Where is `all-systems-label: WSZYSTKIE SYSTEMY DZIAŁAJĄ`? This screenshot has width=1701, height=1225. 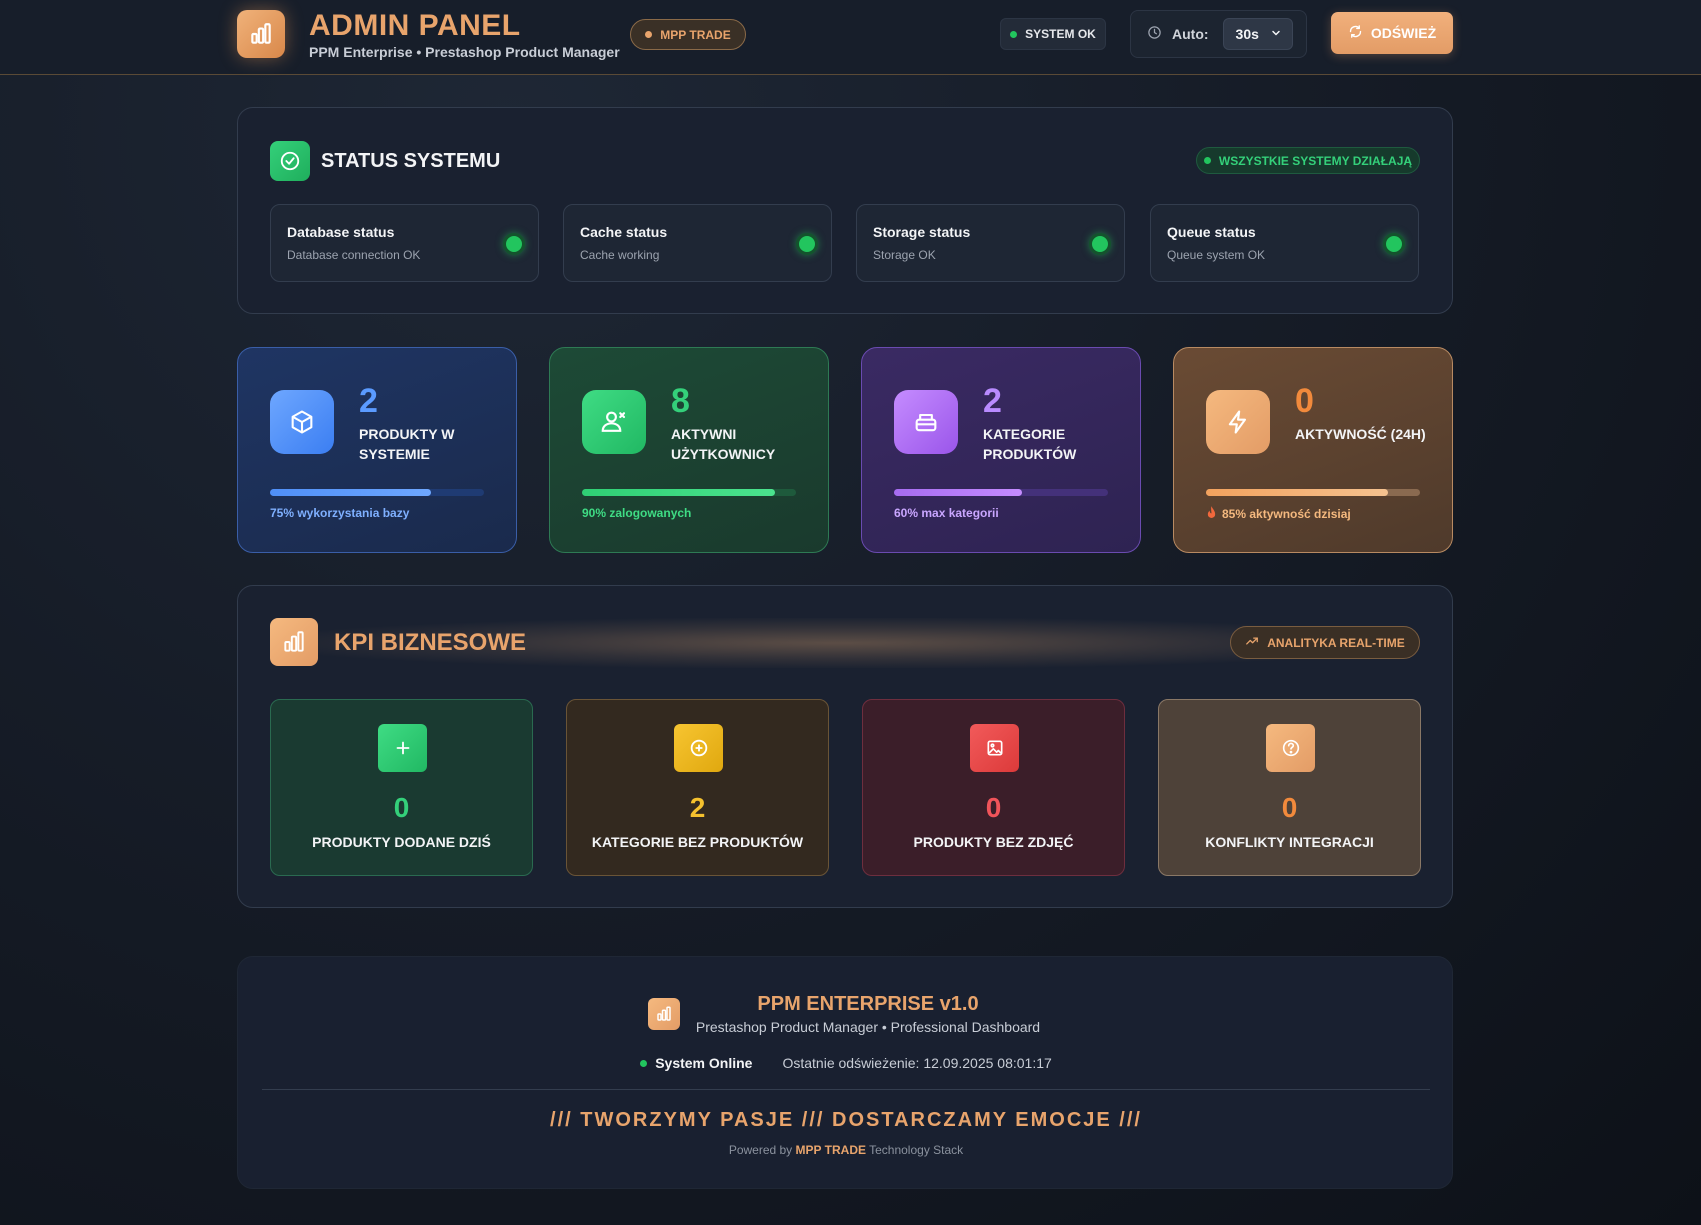 all-systems-label: WSZYSTKIE SYSTEMY DZIAŁAJĄ is located at coordinates (1315, 160).